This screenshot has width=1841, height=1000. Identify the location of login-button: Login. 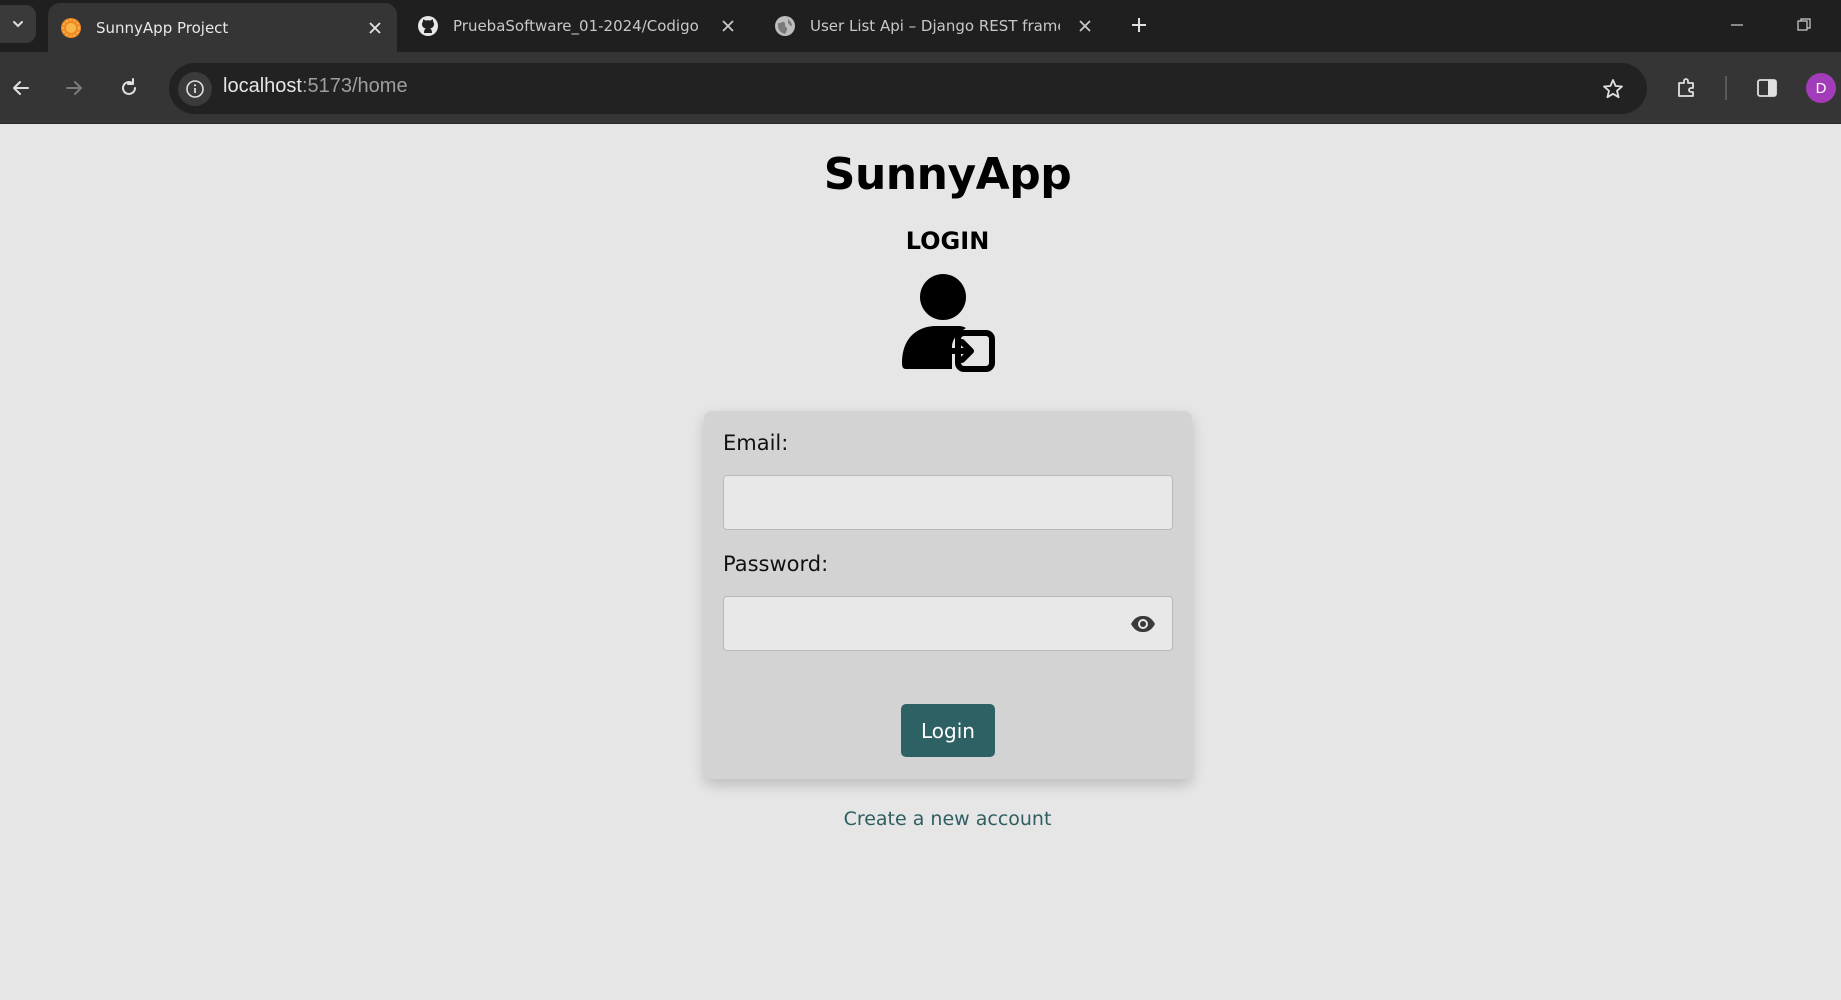
(948, 730).